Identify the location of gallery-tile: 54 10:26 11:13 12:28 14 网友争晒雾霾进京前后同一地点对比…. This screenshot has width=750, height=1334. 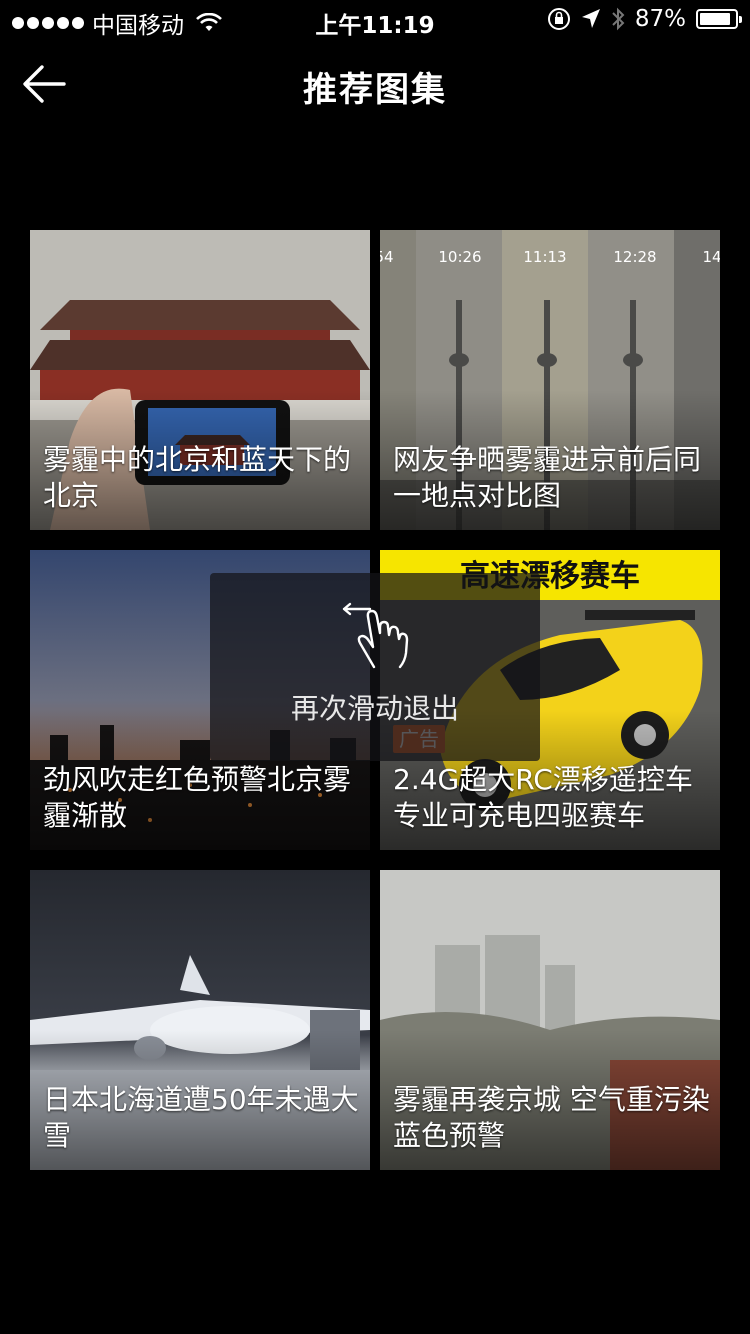
(550, 380).